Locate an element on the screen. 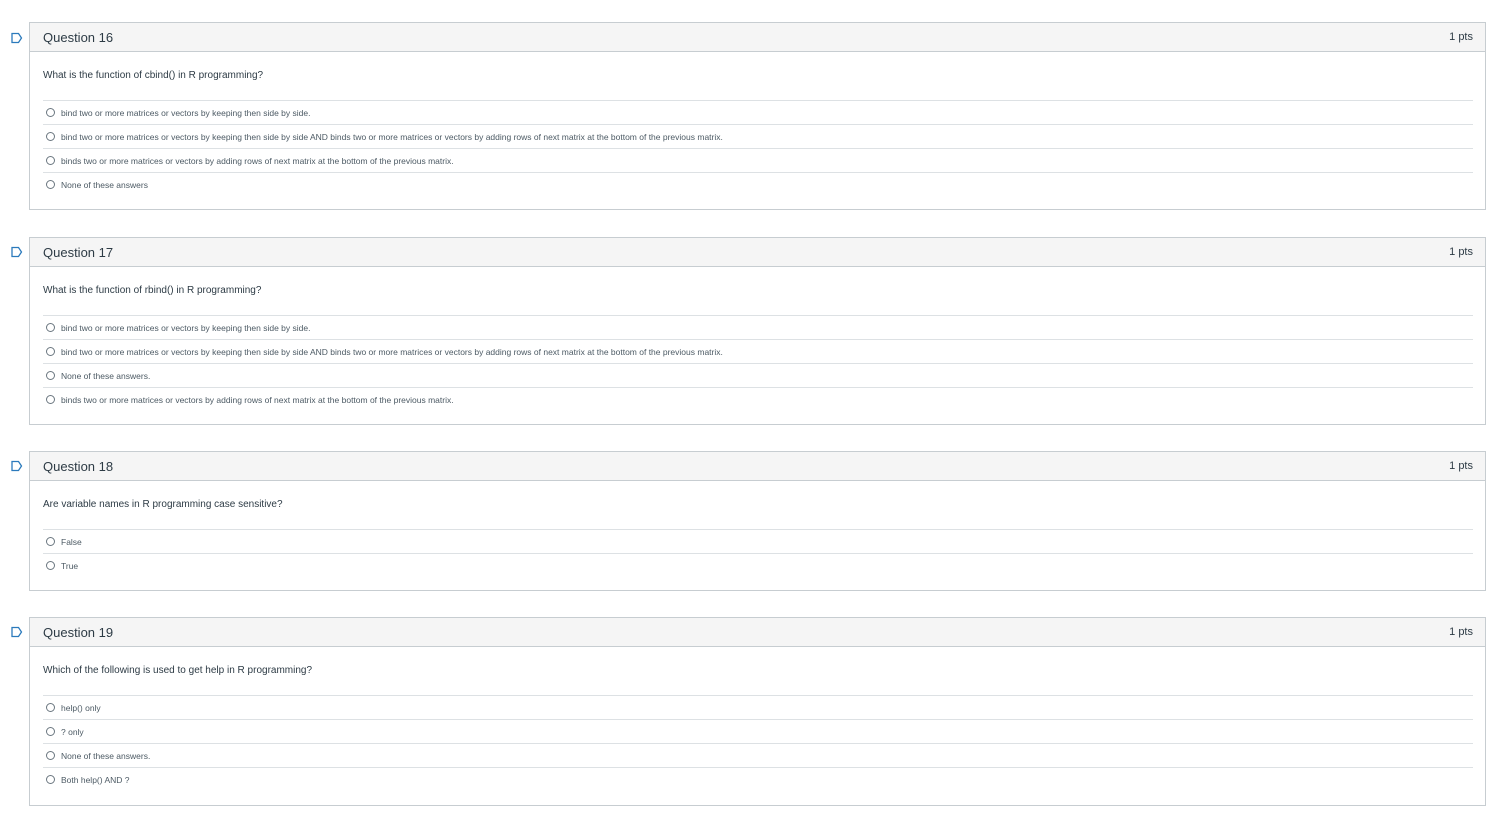 The height and width of the screenshot is (816, 1504). question-title: Question 17 is located at coordinates (78, 252).